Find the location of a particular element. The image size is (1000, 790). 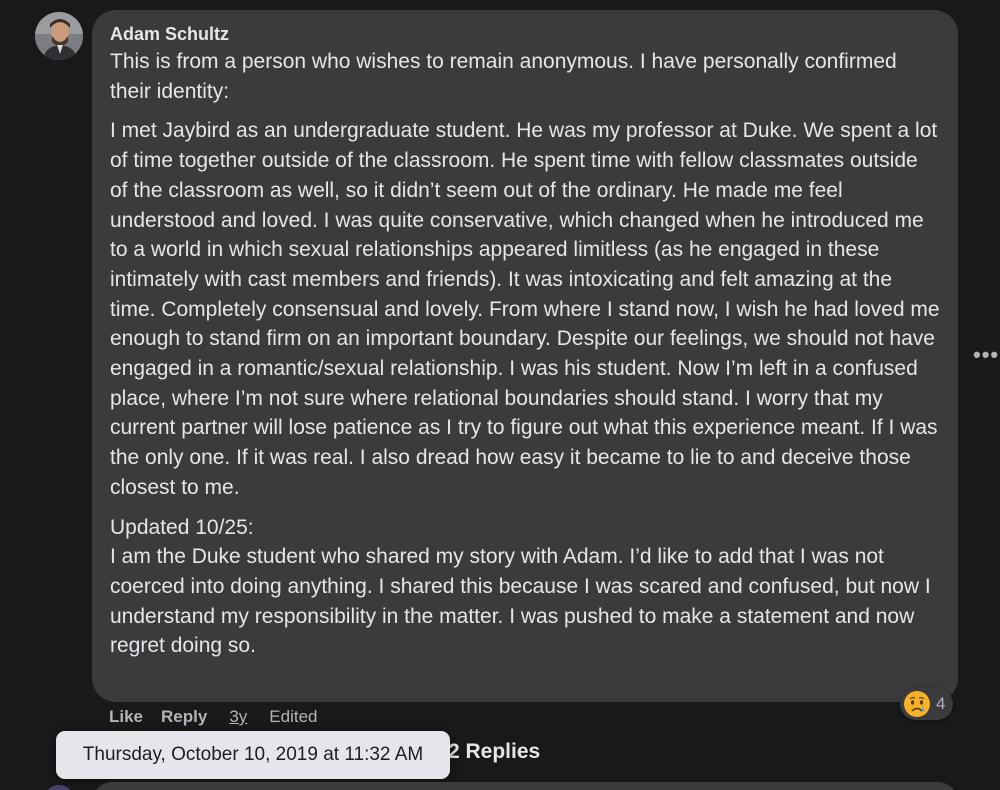

timestamp-tooltip: Thursday, October 10, 2019 at 11:32 AM is located at coordinates (253, 755).